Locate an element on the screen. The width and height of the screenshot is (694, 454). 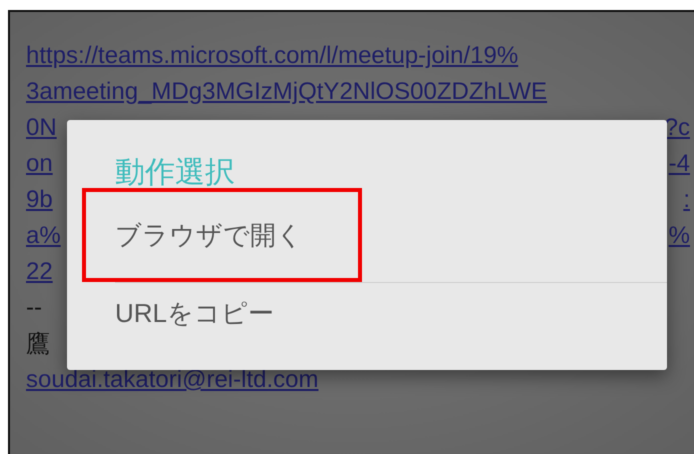
message-text: -- is located at coordinates (34, 308).